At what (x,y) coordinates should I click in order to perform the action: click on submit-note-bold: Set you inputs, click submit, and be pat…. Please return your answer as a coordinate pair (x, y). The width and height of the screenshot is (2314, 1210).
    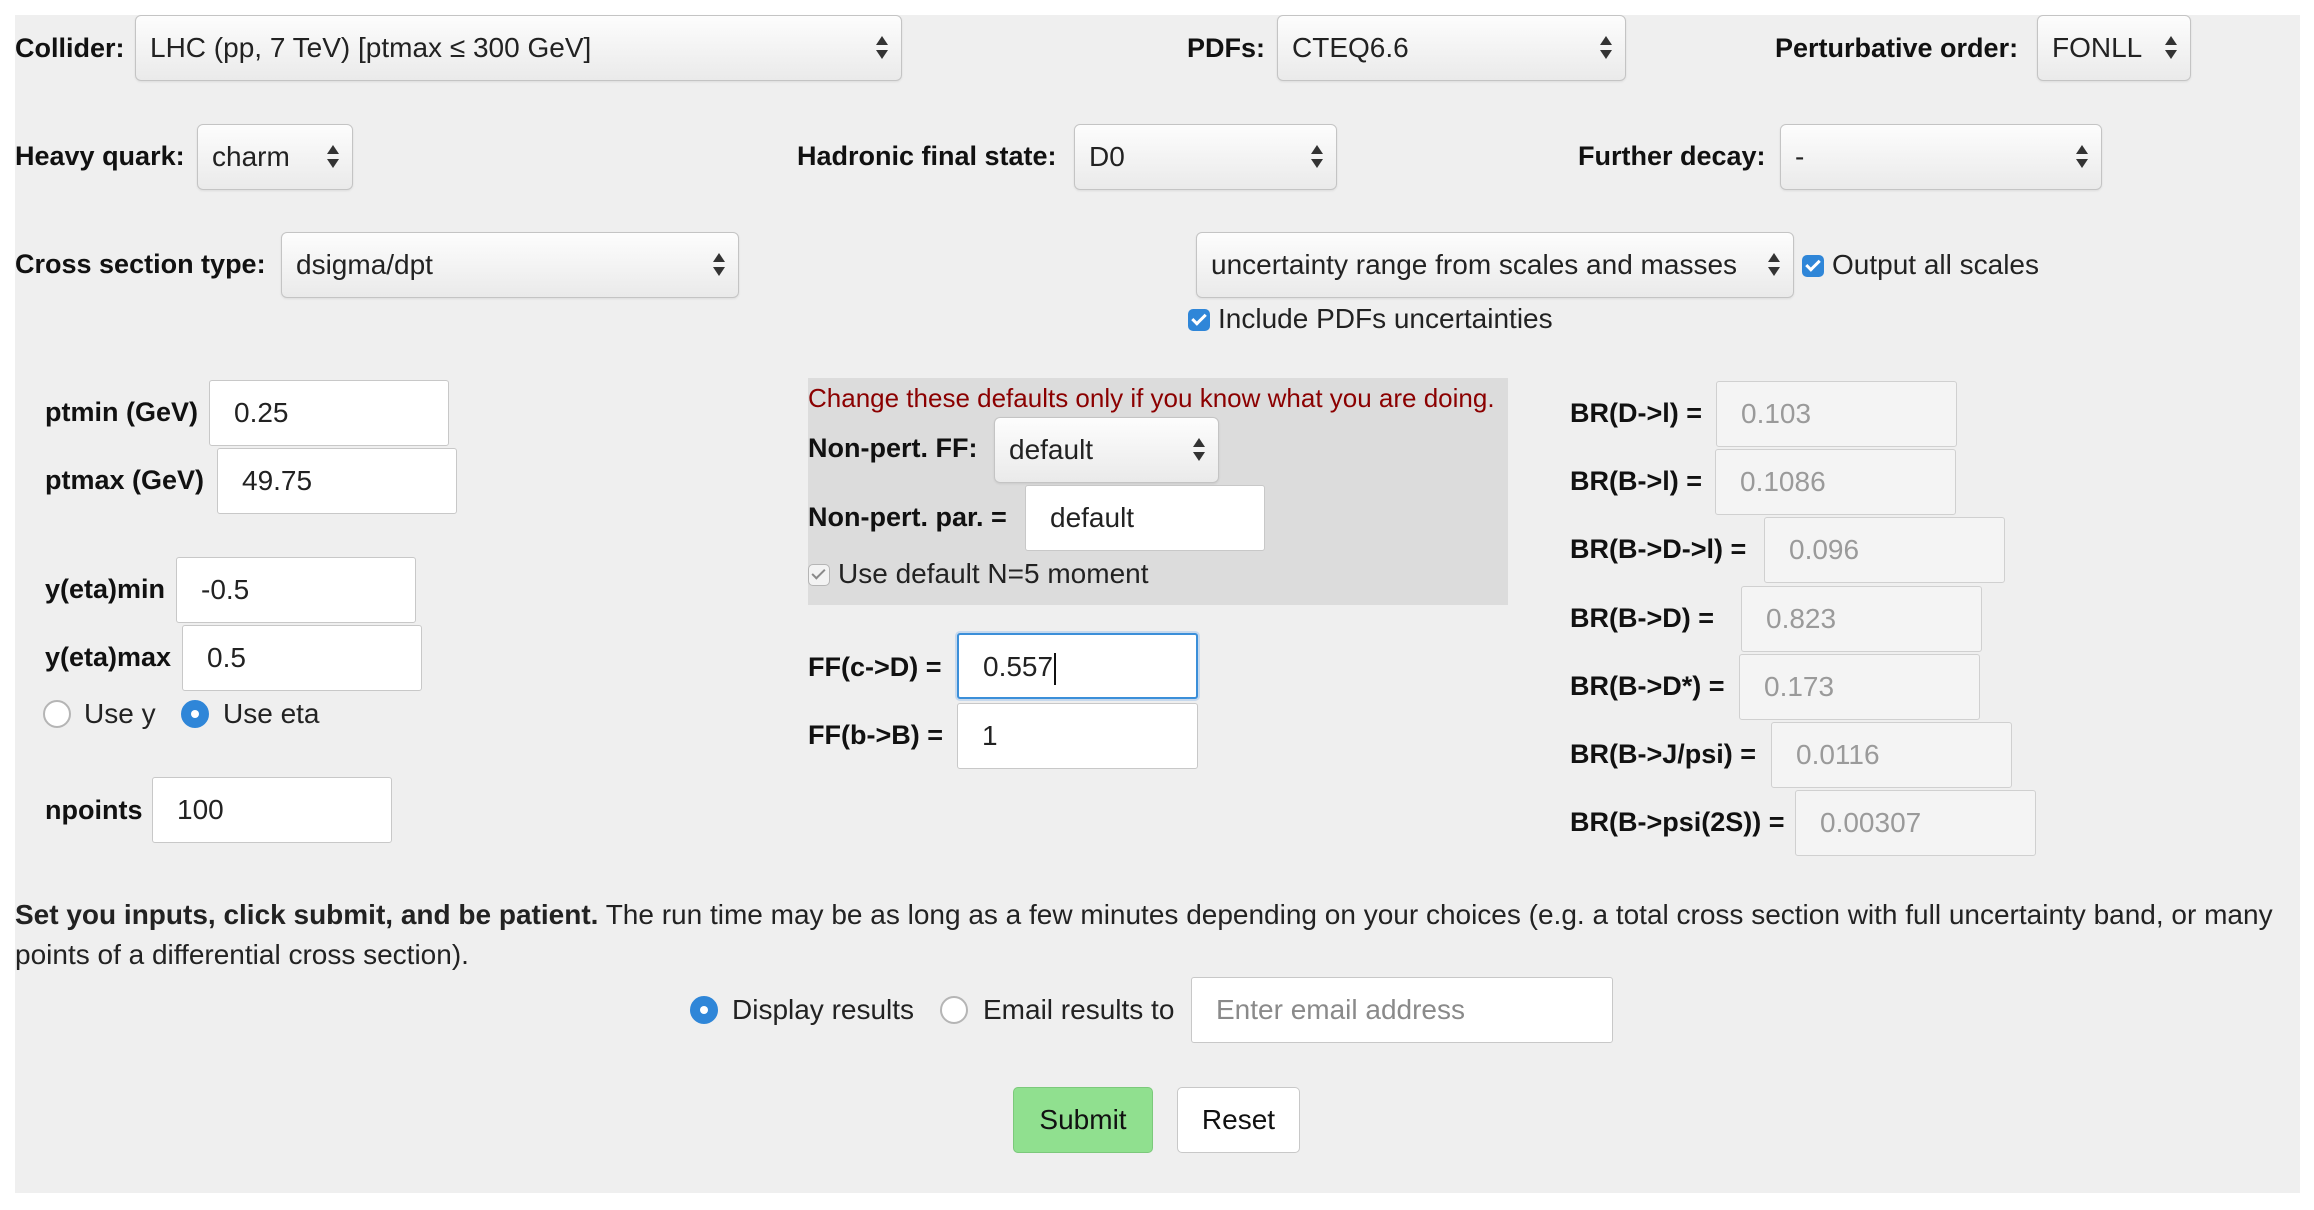
    Looking at the image, I should click on (307, 914).